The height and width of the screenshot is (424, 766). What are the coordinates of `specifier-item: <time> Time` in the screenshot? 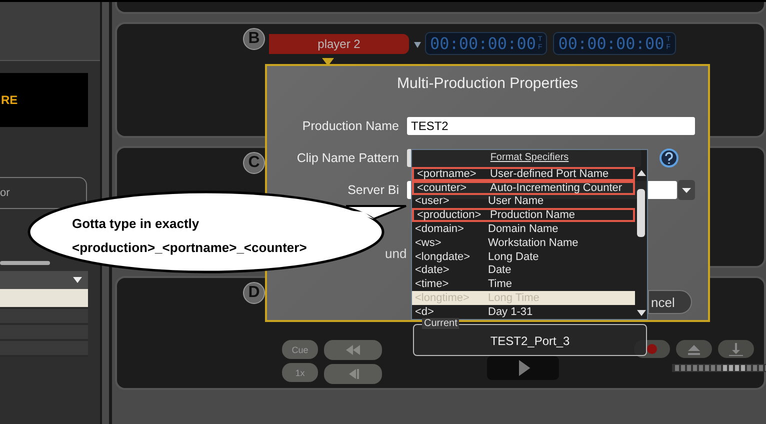 It's located at (523, 284).